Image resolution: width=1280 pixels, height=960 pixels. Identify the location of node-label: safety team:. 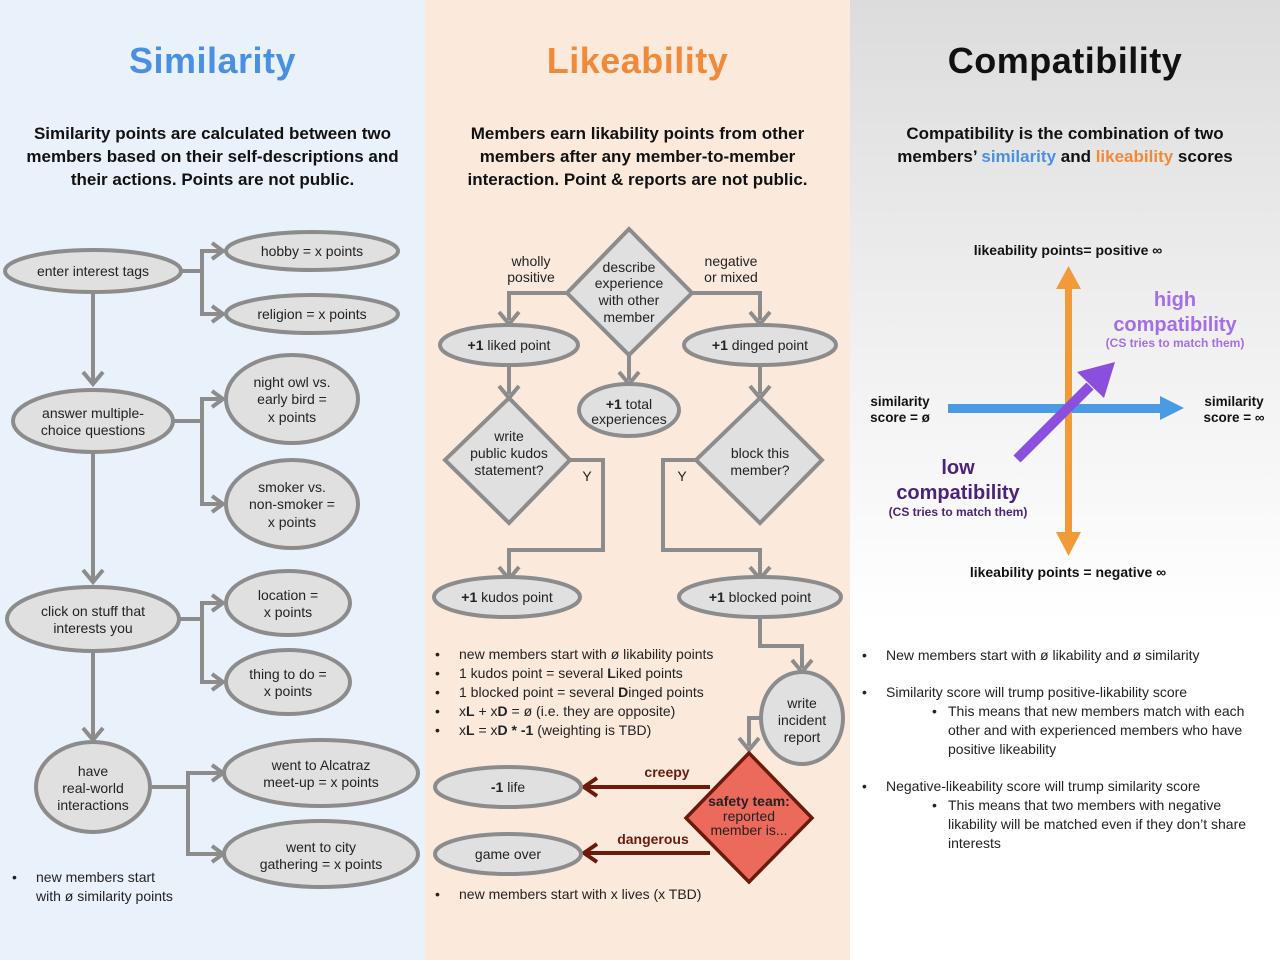
(749, 801).